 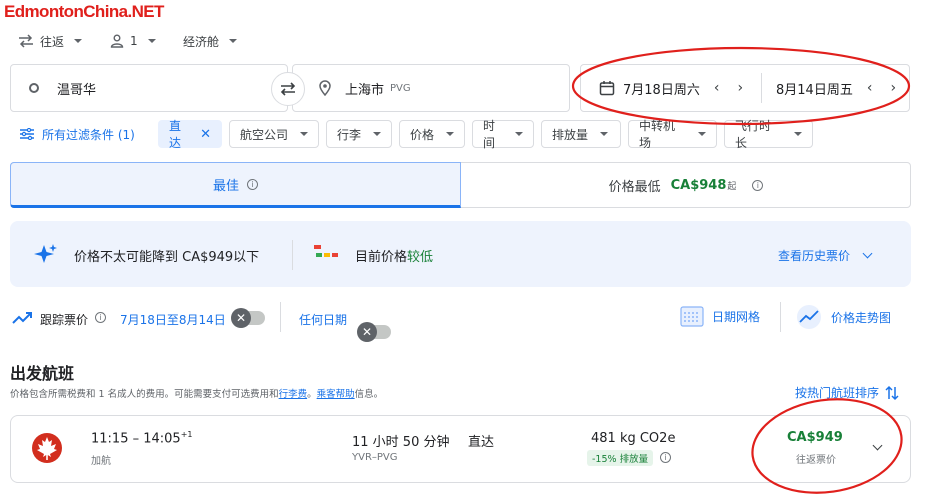 What do you see at coordinates (64, 320) in the screenshot?
I see `track-prices-label: 跟踪票价` at bounding box center [64, 320].